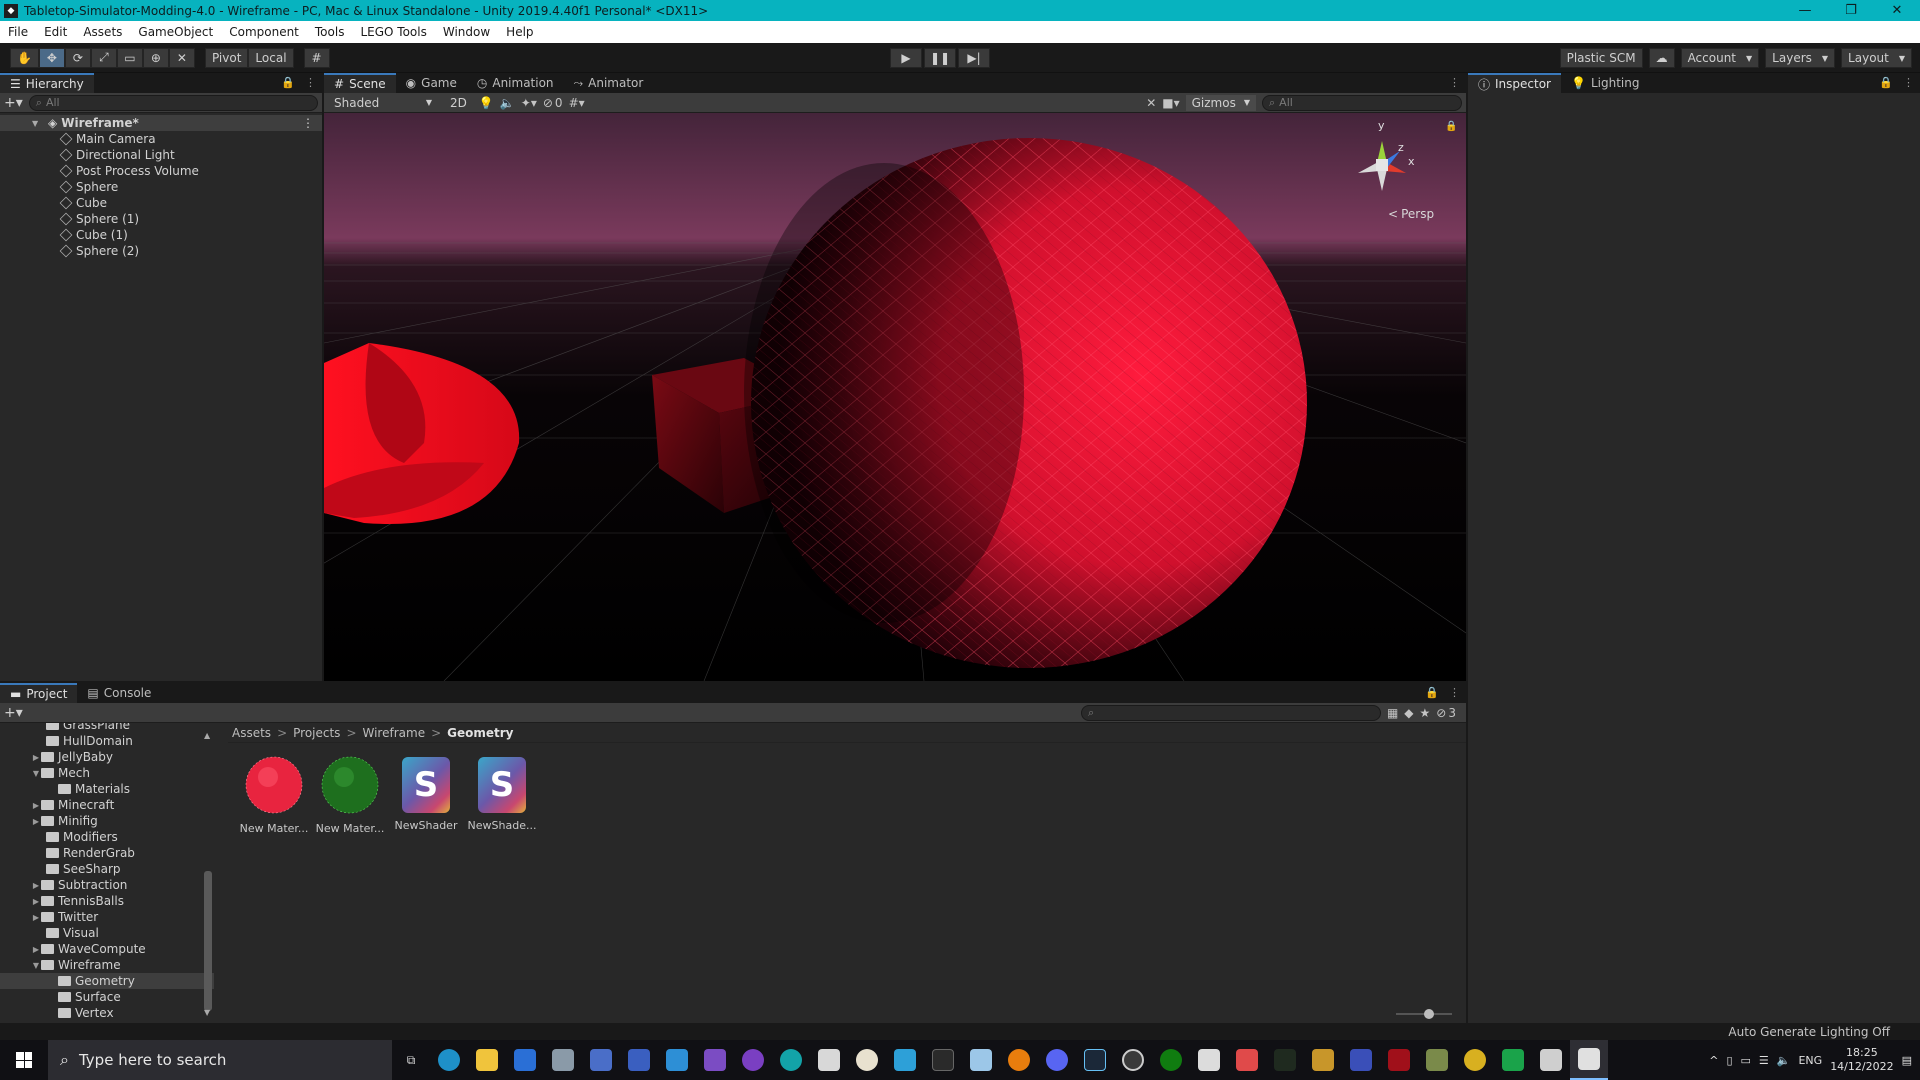 The width and height of the screenshot is (1920, 1080). I want to click on move-tool-icon: ✥, so click(51, 57).